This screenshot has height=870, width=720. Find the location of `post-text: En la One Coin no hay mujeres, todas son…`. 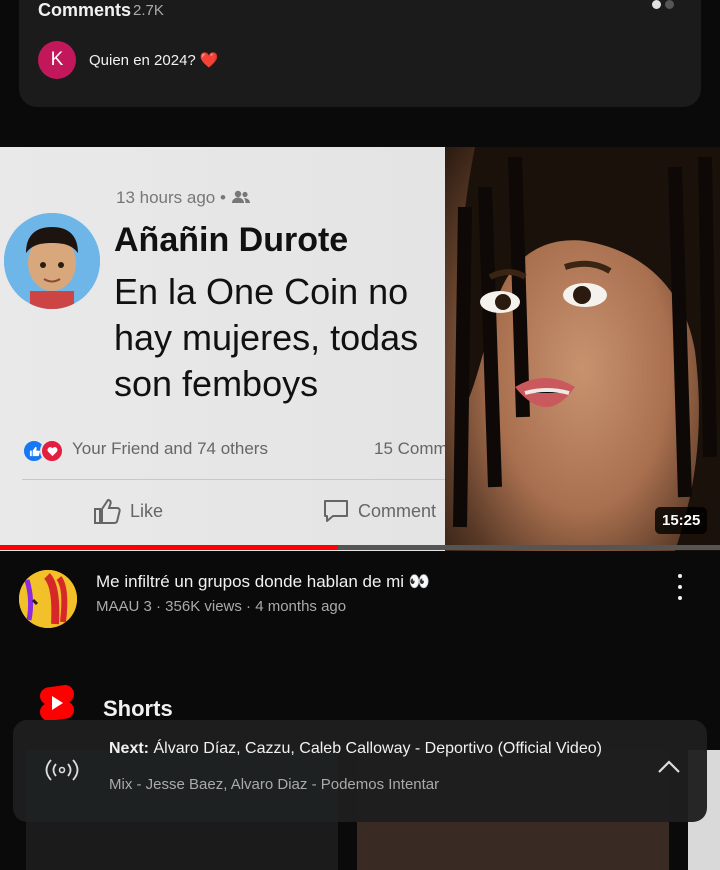

post-text: En la One Coin no hay mujeres, todas son… is located at coordinates (294, 338).